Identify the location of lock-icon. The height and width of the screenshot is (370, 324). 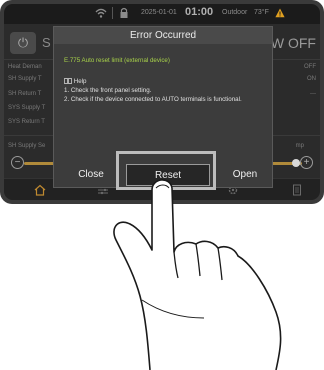
(124, 12).